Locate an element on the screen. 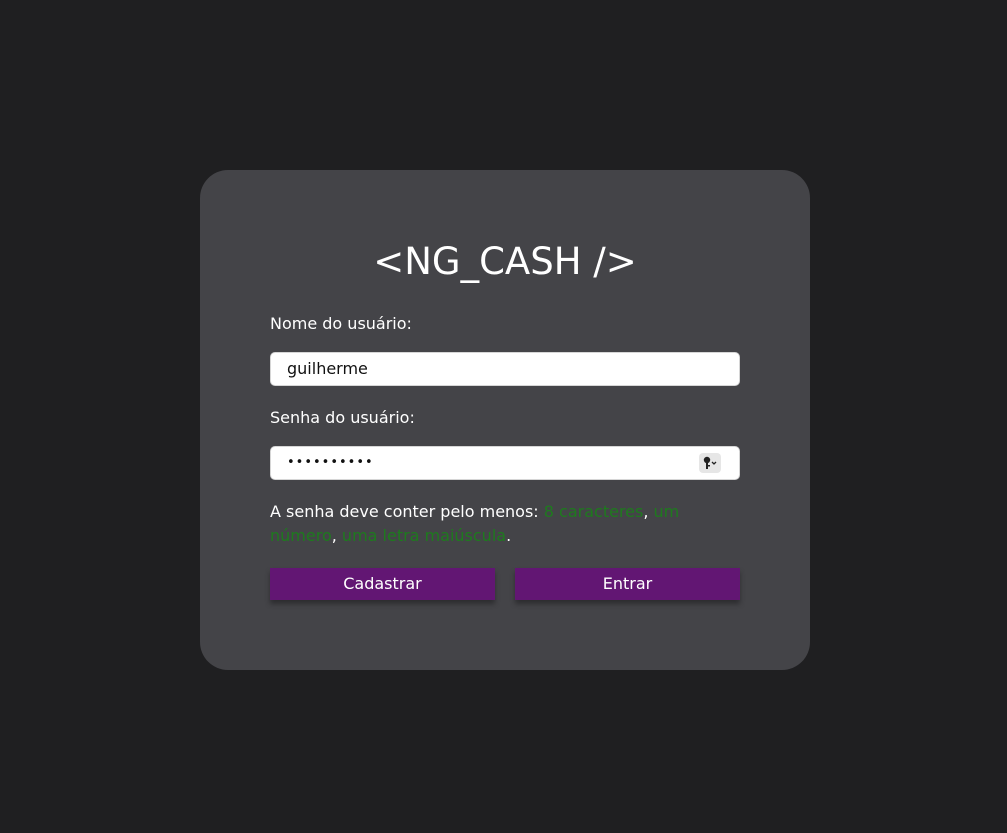  requirement-length: 8 caracteres is located at coordinates (593, 511).